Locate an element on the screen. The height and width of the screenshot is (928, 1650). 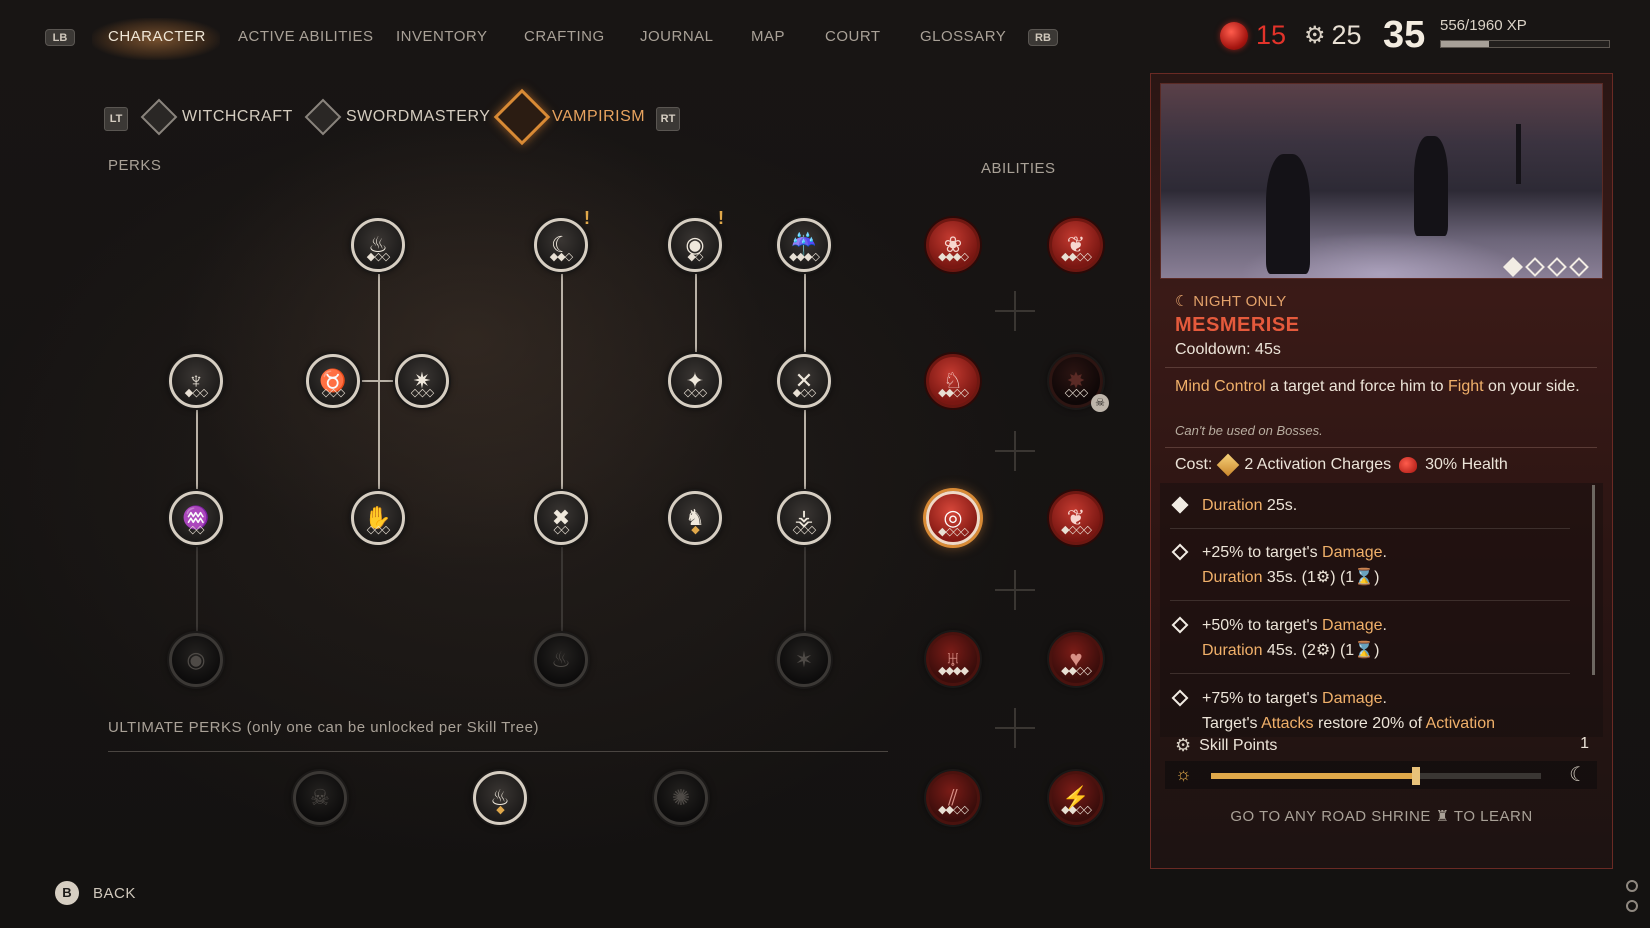
perk-maw: ♉ ◇◇◇ is located at coordinates (333, 381).